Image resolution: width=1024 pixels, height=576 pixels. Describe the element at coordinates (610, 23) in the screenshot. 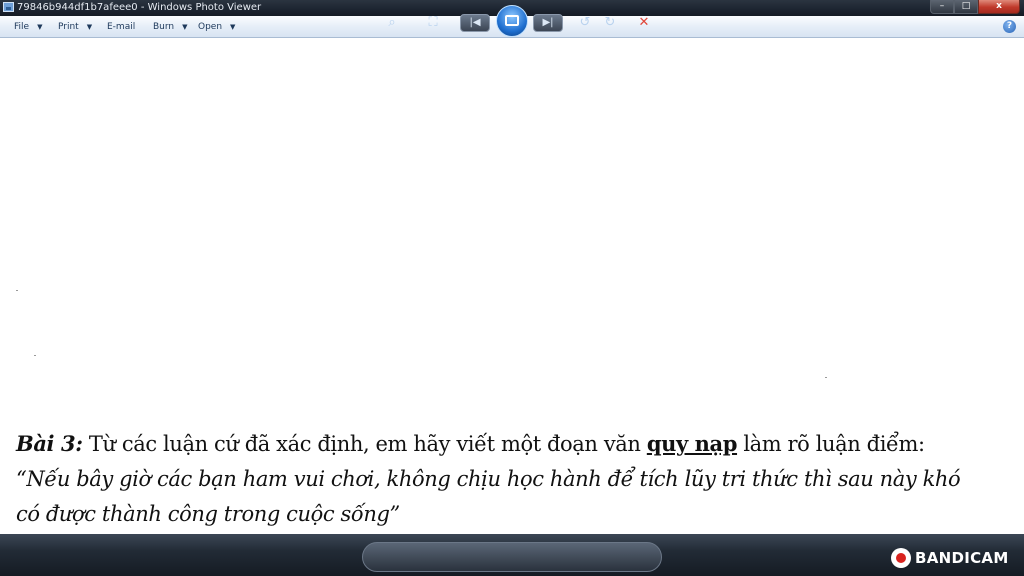

I see `rotate-clockwise-icon: ↻` at that location.